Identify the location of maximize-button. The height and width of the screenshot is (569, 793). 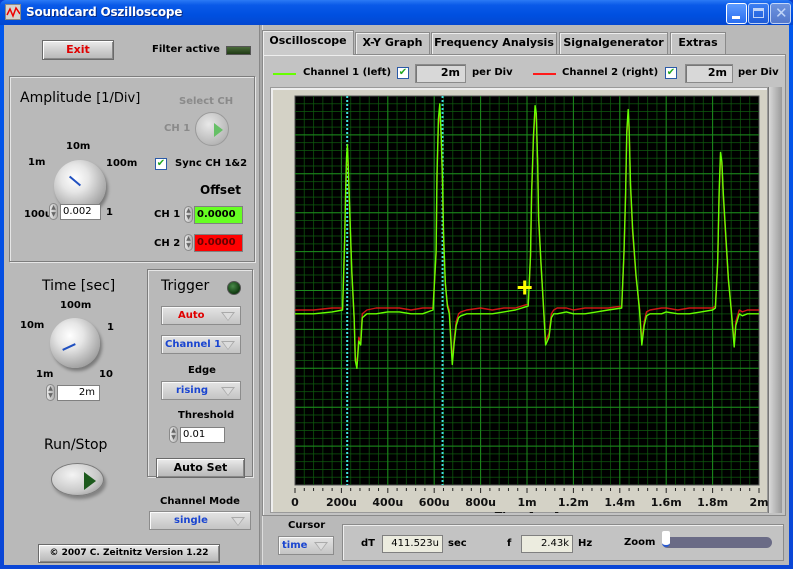
(758, 13).